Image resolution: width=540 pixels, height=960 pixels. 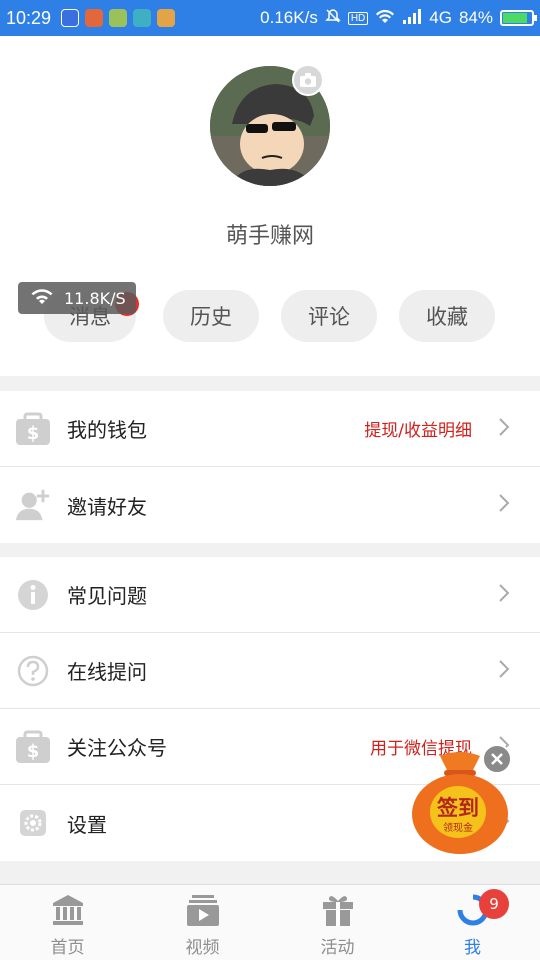 I want to click on menu-label: 我的钱包, so click(x=107, y=430).